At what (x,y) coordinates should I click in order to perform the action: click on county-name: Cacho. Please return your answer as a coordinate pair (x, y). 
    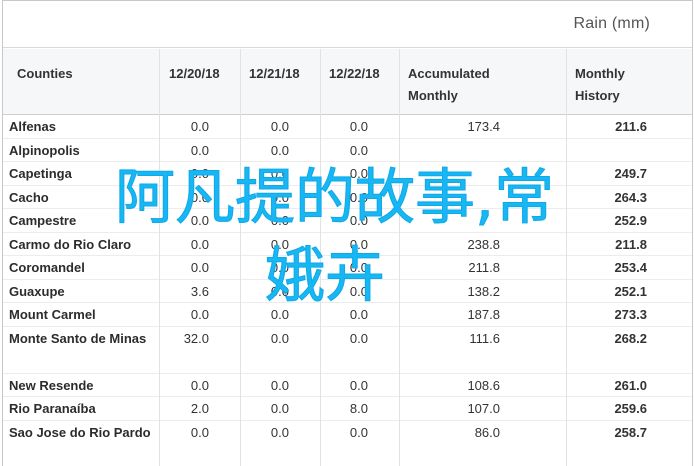
    Looking at the image, I should click on (29, 197).